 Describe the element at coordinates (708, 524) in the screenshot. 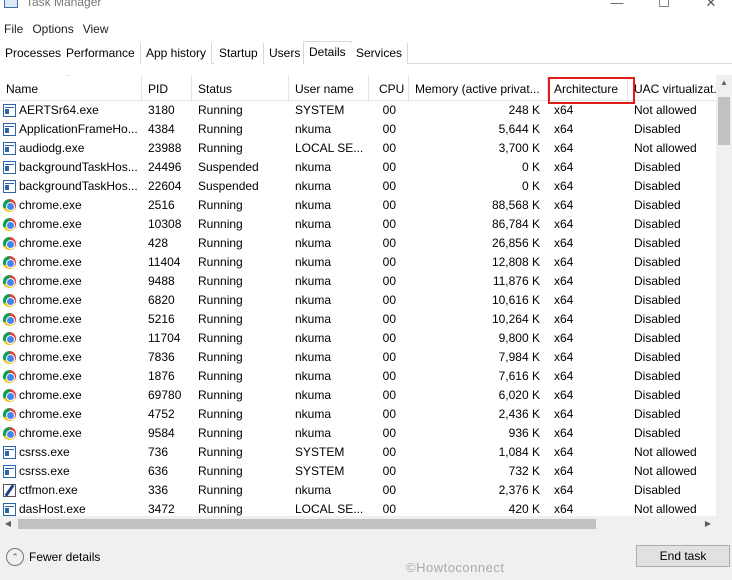

I see `scroll-right-icon: ▶` at that location.